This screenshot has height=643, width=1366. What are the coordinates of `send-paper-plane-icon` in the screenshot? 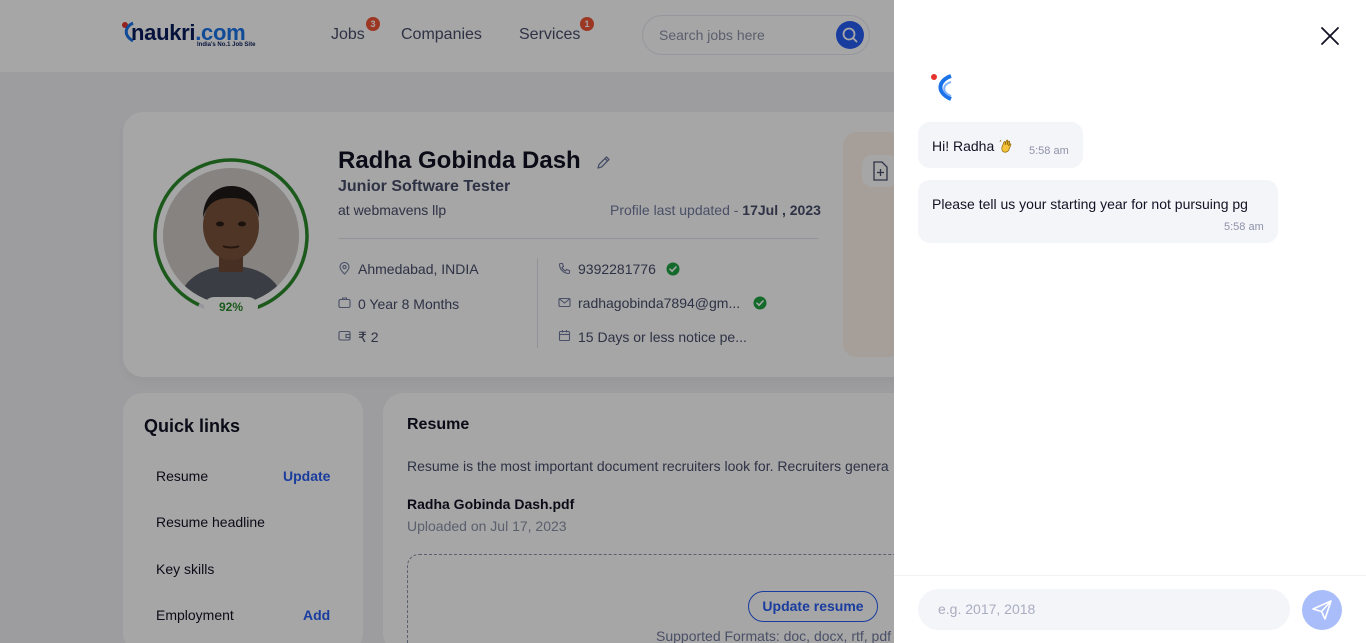 It's located at (1322, 610).